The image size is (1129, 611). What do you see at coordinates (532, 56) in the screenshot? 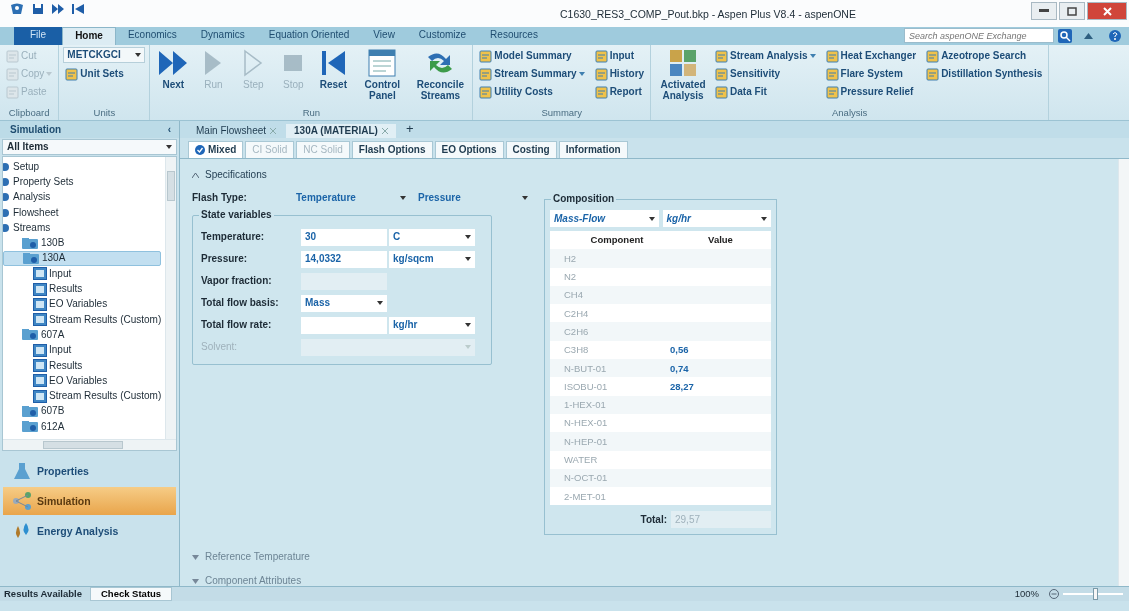
I see `ribbon-button: Model Summary` at bounding box center [532, 56].